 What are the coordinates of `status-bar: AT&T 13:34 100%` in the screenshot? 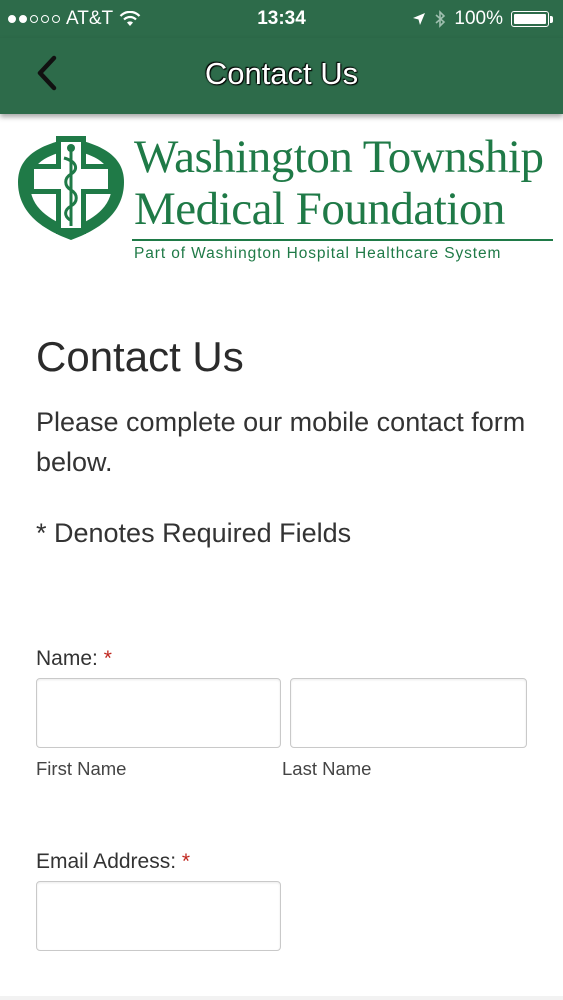 It's located at (281, 19).